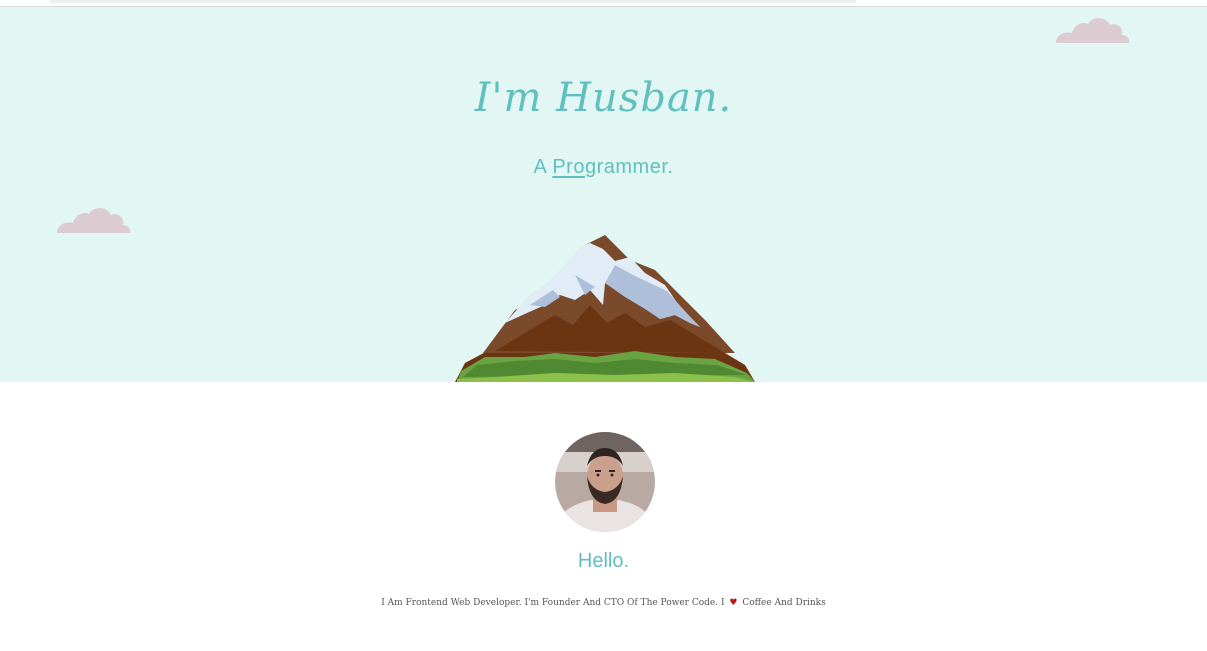  I want to click on top-bar-strip, so click(453, 1).